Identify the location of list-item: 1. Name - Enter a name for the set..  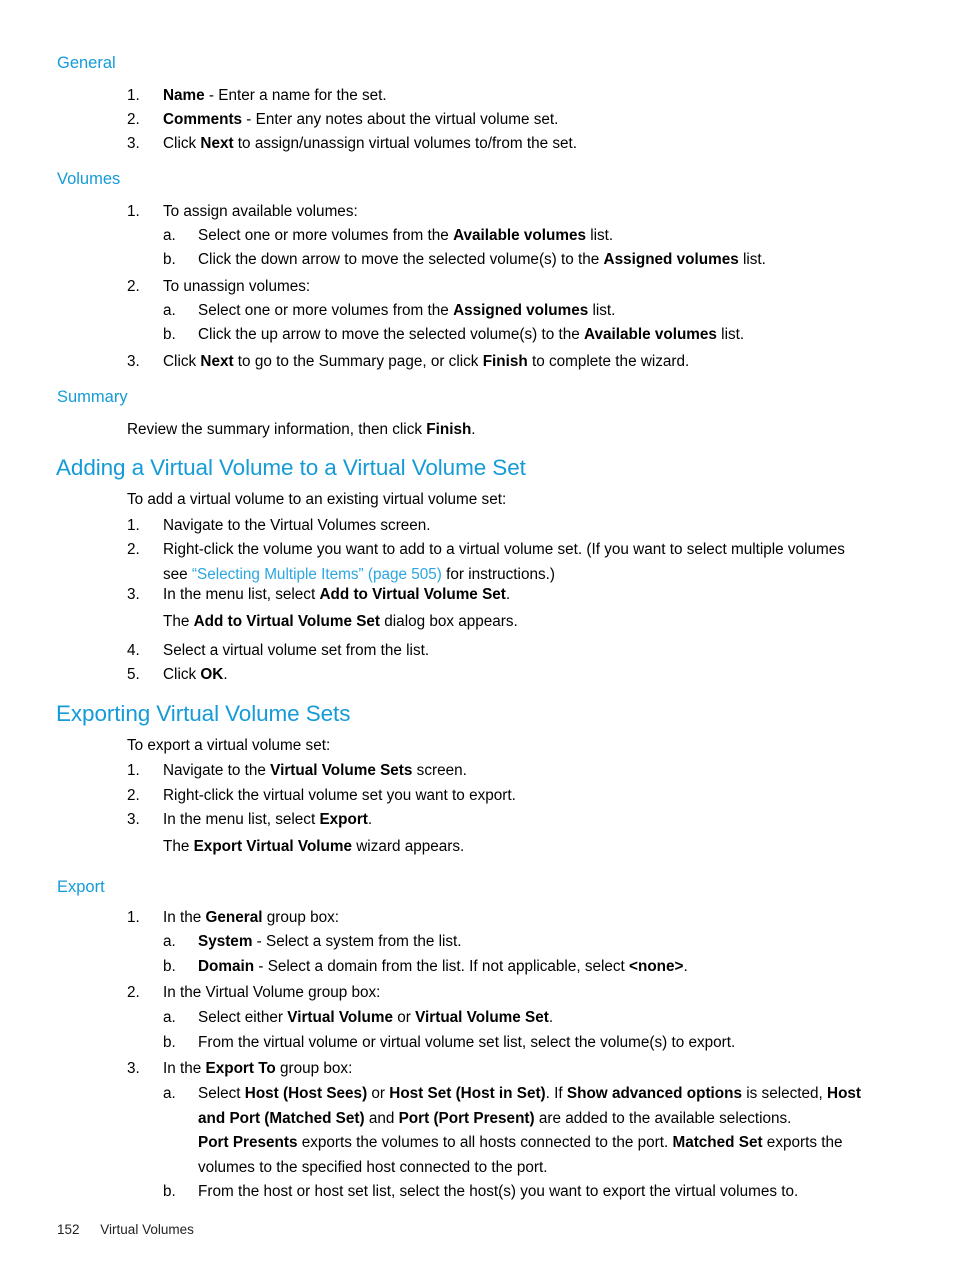
(499, 96).